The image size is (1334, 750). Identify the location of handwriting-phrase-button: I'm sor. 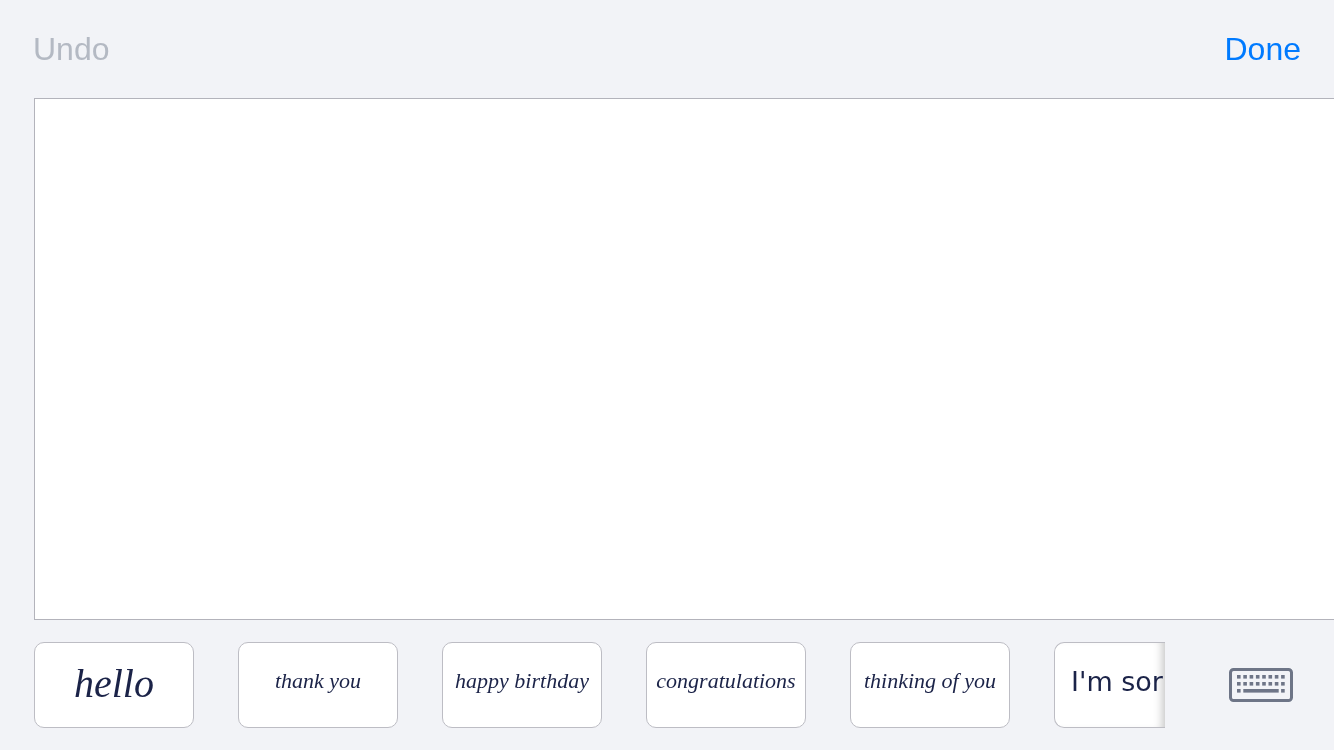
(1109, 685).